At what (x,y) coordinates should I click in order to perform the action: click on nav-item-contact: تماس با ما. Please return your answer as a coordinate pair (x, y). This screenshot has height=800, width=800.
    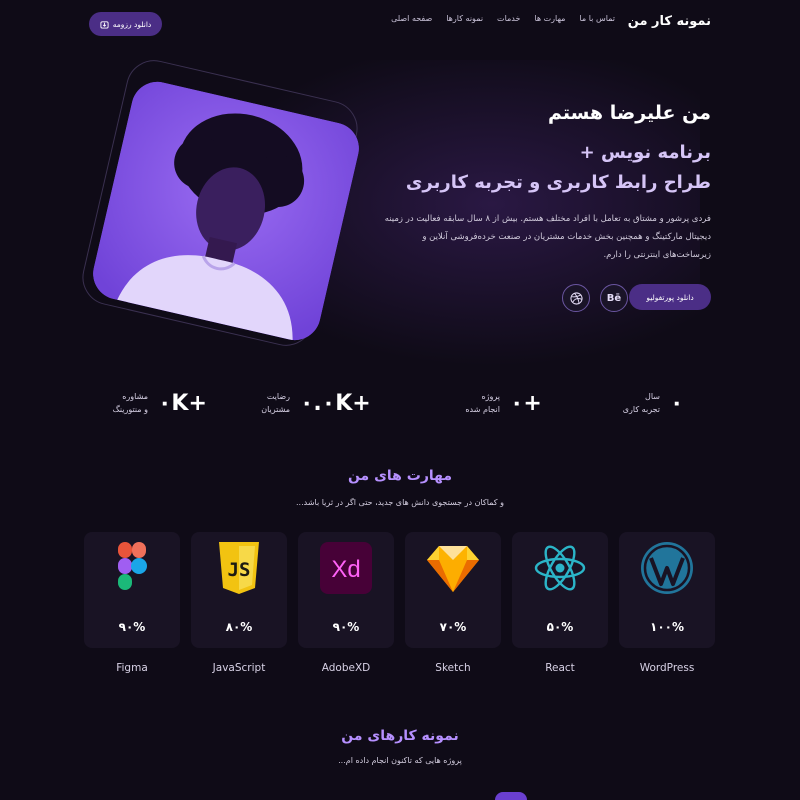
    Looking at the image, I should click on (597, 18).